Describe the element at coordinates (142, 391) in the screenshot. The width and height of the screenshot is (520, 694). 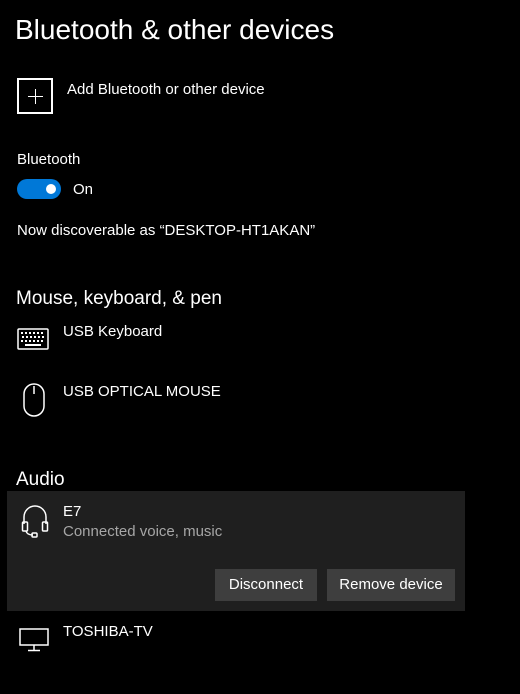
I see `device-name: USB OPTICAL MOUSE` at that location.